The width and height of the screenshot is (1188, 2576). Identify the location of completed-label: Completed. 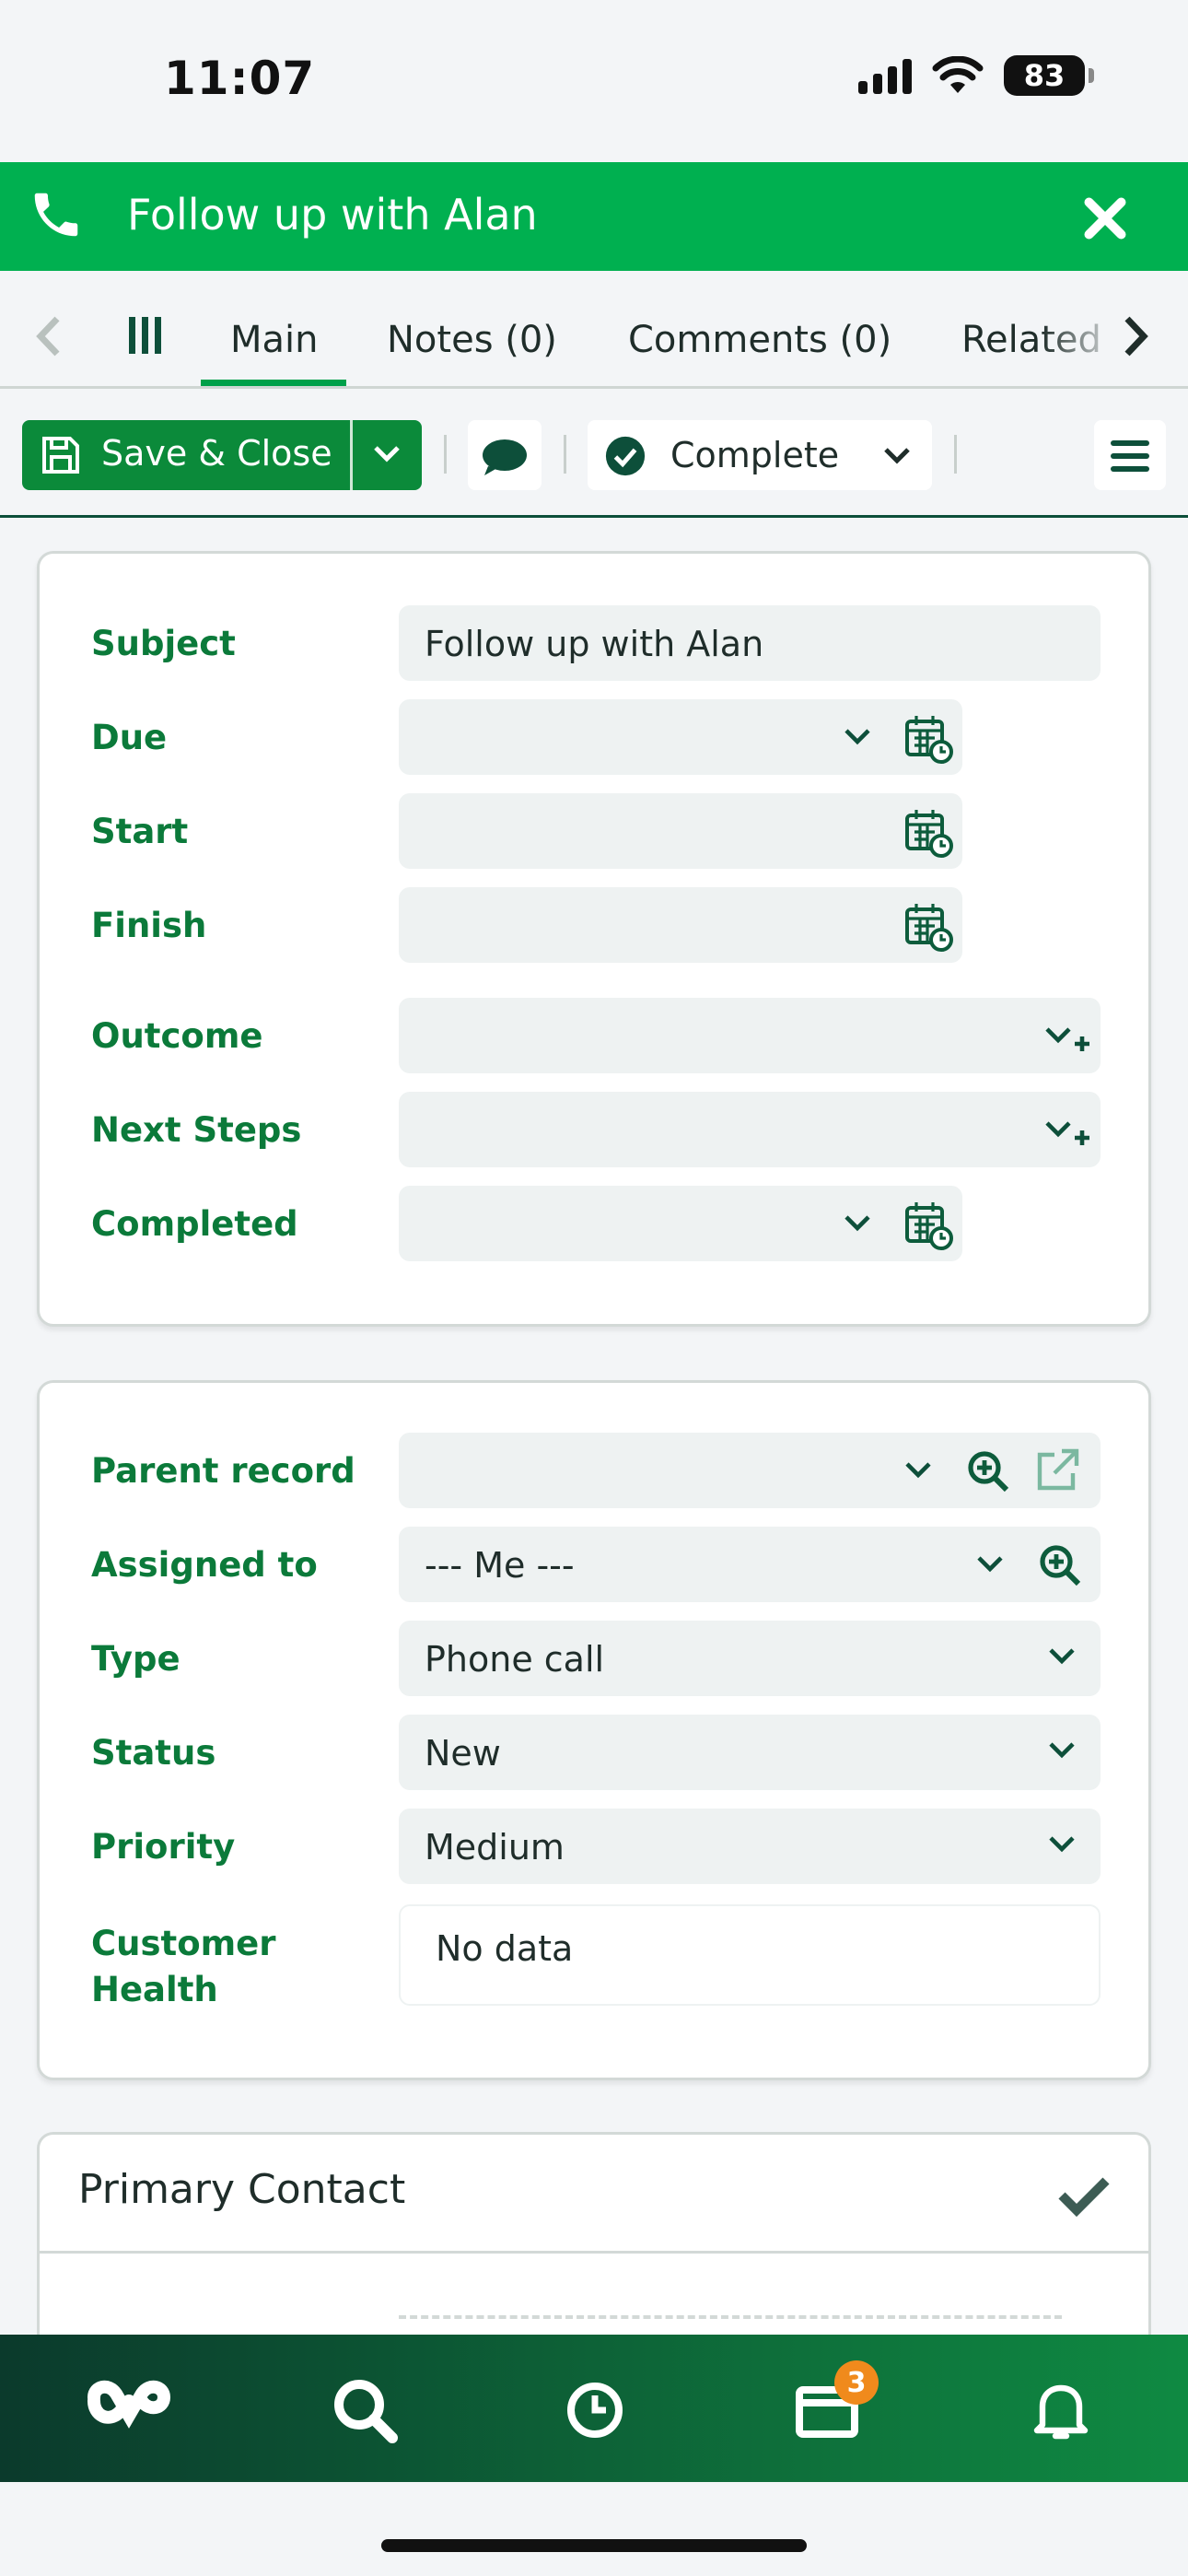
(194, 1224).